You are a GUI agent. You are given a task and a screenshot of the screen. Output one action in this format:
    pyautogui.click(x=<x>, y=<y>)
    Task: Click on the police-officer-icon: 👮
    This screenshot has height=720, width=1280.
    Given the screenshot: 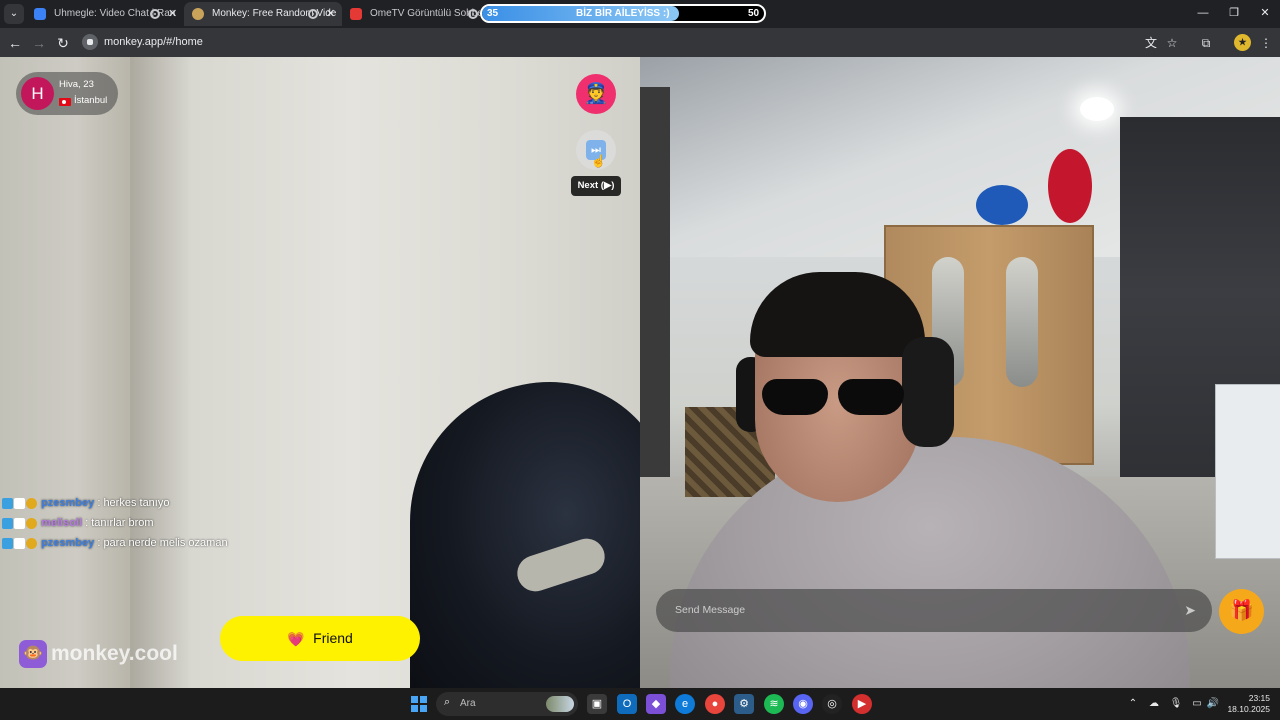 What is the action you would take?
    pyautogui.click(x=596, y=94)
    